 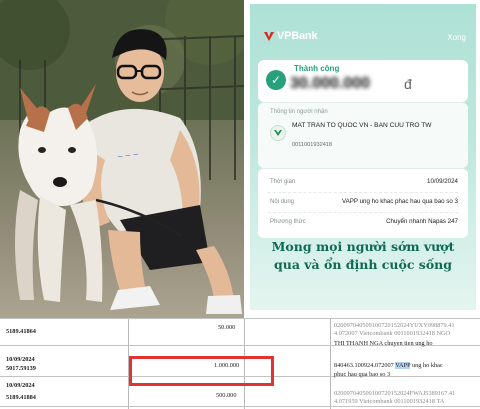 I want to click on statement-doc-no: 5017.59139, so click(x=21, y=368).